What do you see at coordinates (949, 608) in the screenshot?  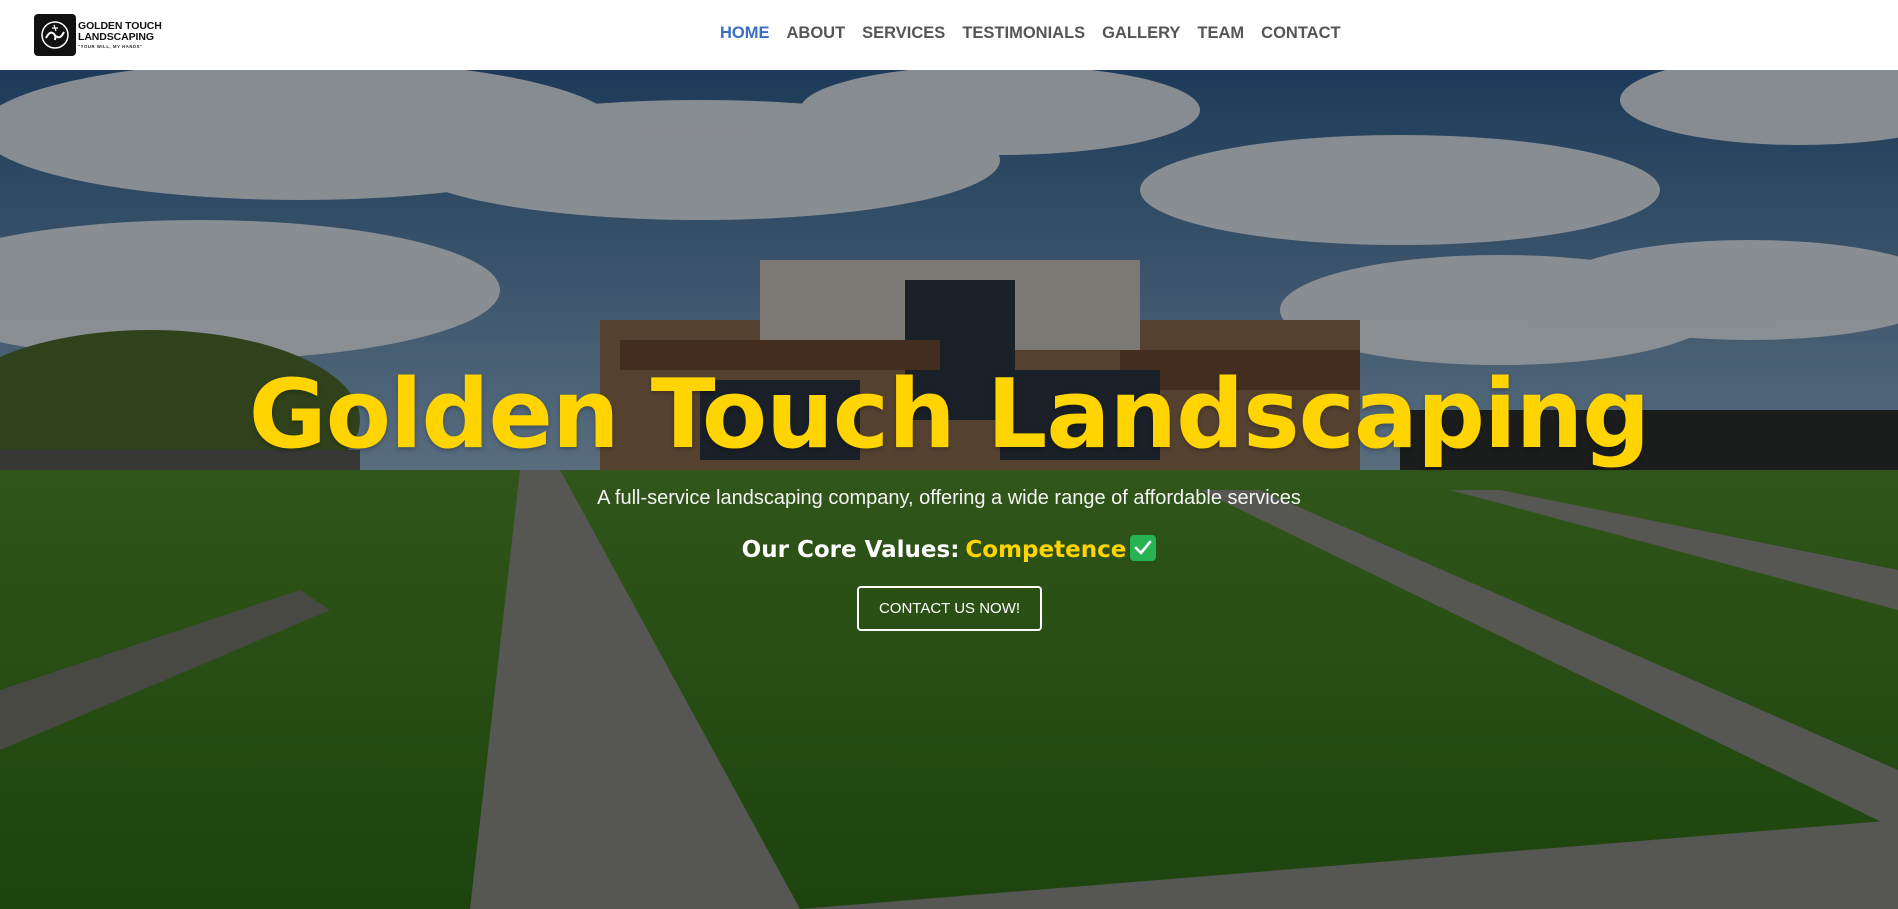 I see `contact-us-button: CONTACT US NOW!` at bounding box center [949, 608].